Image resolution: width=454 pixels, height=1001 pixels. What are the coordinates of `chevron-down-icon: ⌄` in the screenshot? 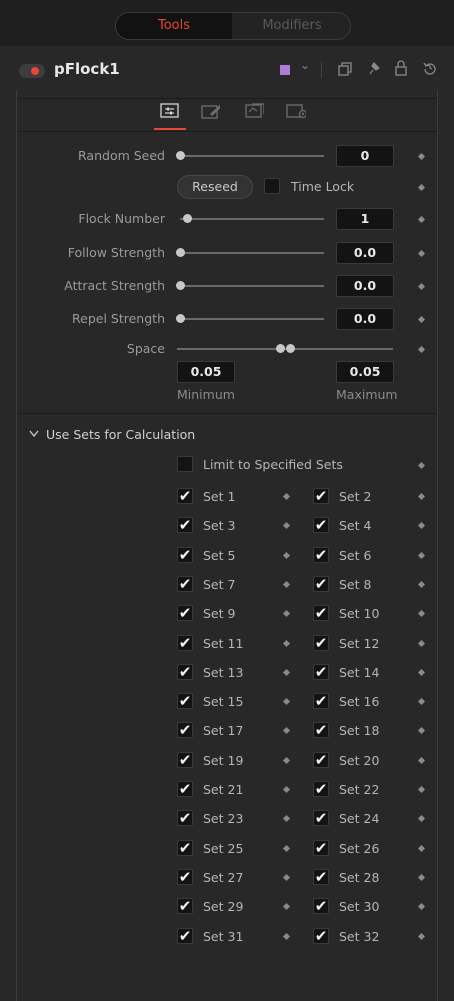 It's located at (305, 65).